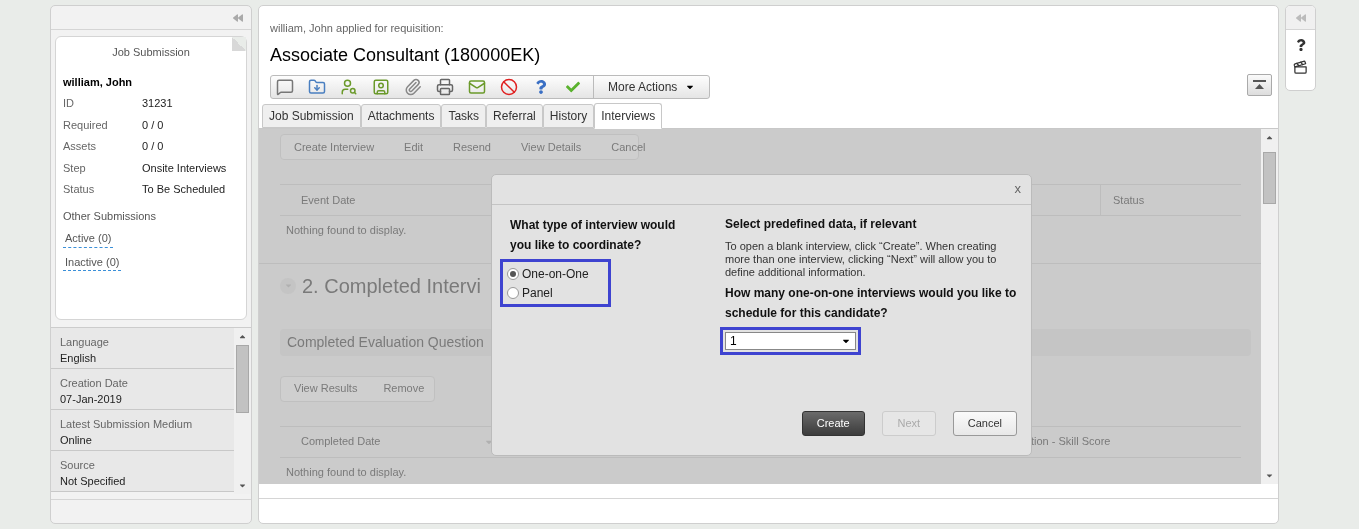 Image resolution: width=1359 pixels, height=529 pixels. What do you see at coordinates (341, 442) in the screenshot?
I see `column-header: Completed Date` at bounding box center [341, 442].